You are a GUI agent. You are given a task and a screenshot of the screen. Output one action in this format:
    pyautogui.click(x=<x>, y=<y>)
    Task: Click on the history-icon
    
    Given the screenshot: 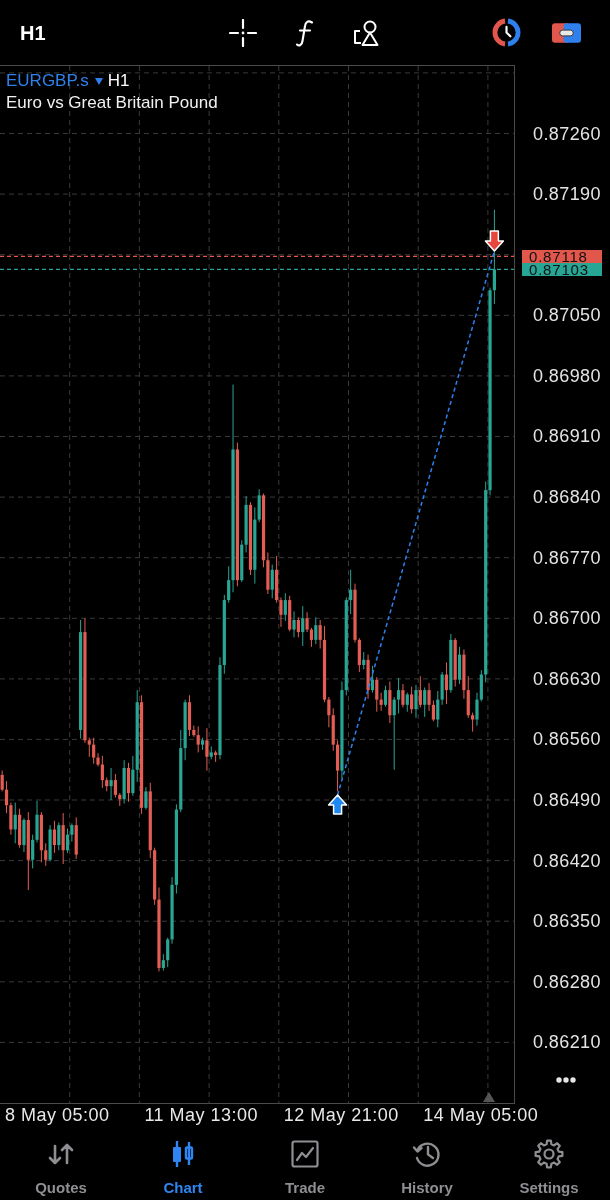 What is the action you would take?
    pyautogui.click(x=427, y=1154)
    